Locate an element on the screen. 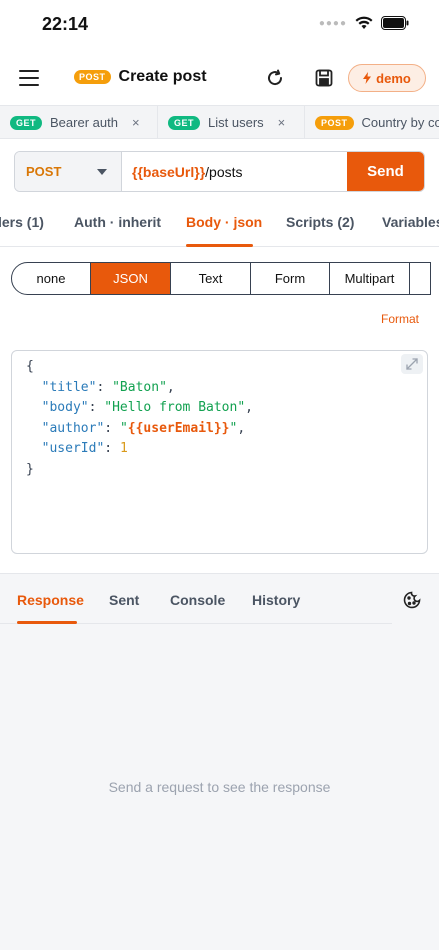 The image size is (439, 950). wifi-icon is located at coordinates (364, 22).